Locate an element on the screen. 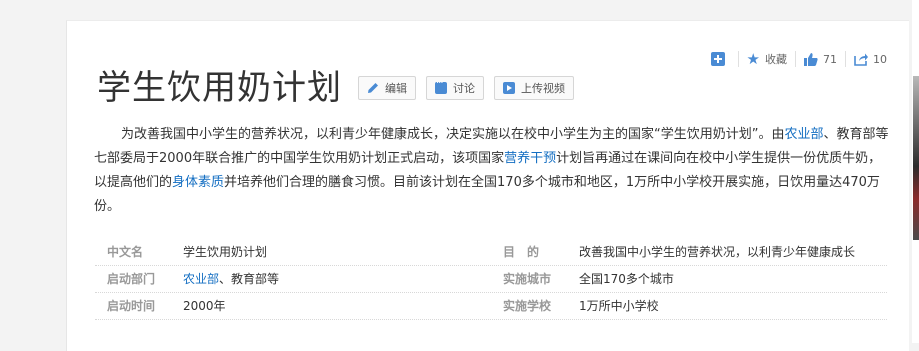 The width and height of the screenshot is (919, 351). play-icon is located at coordinates (509, 88).